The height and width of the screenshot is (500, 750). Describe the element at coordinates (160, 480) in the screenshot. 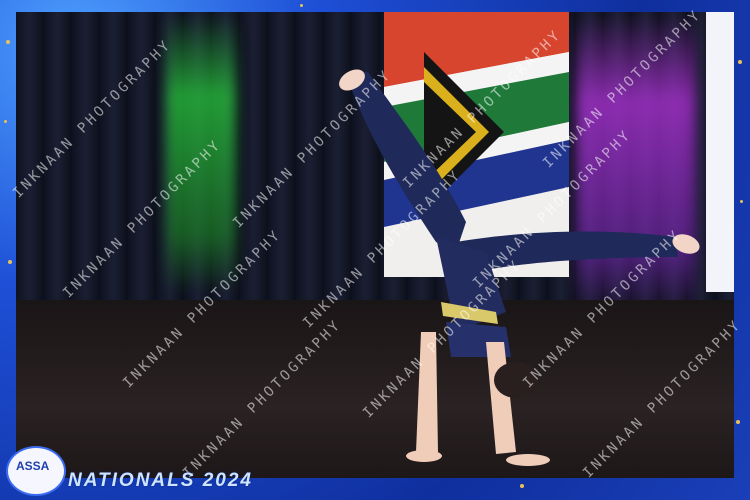

I see `event-title: NATIONALS 2024` at that location.